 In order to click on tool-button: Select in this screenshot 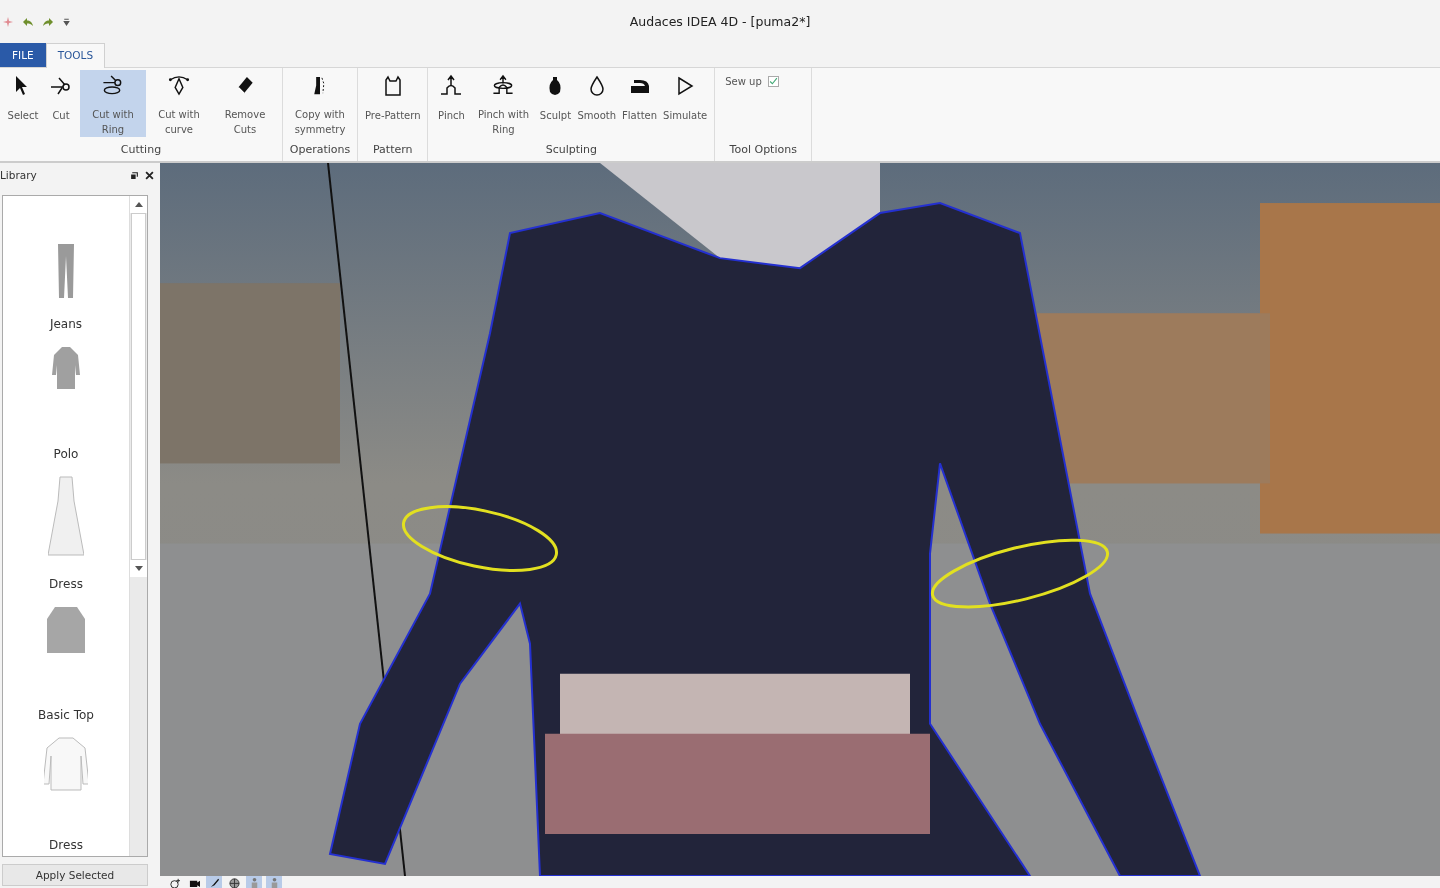, I will do `click(23, 103)`.